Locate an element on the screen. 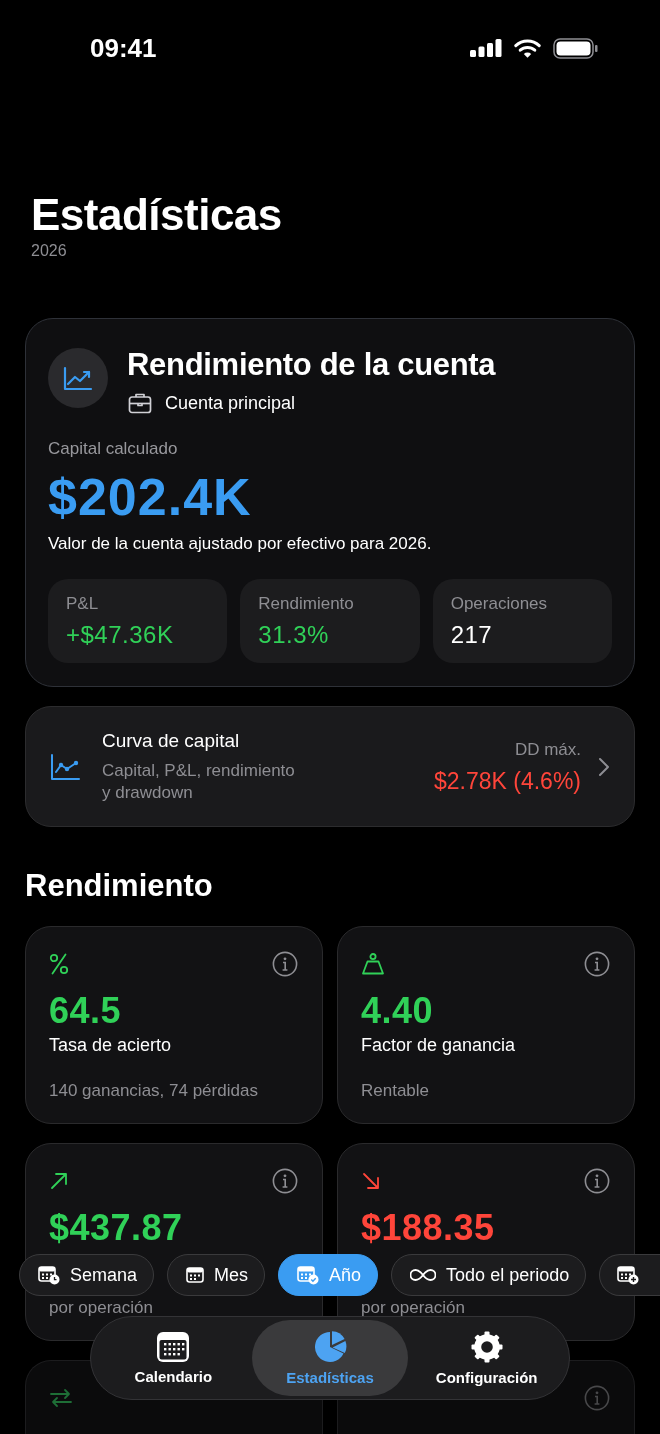 This screenshot has width=660, height=1434. stat-label: Operaciones is located at coordinates (499, 604).